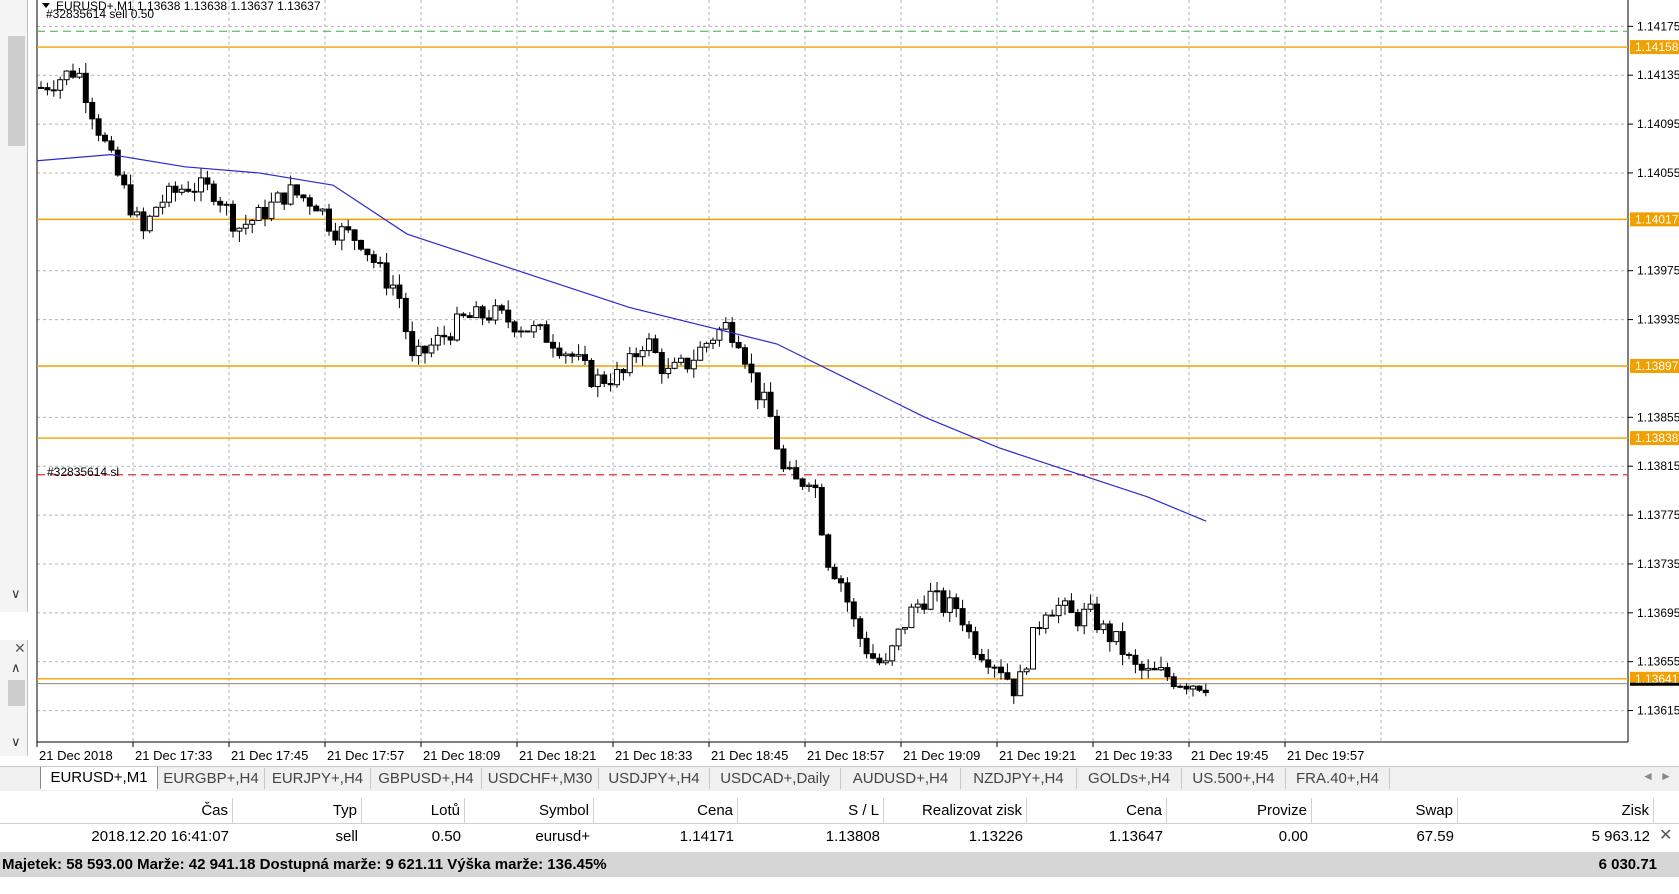 The width and height of the screenshot is (1679, 894). What do you see at coordinates (211, 778) in the screenshot?
I see `tab-eurgbp-h4: EURGBP+,H4` at bounding box center [211, 778].